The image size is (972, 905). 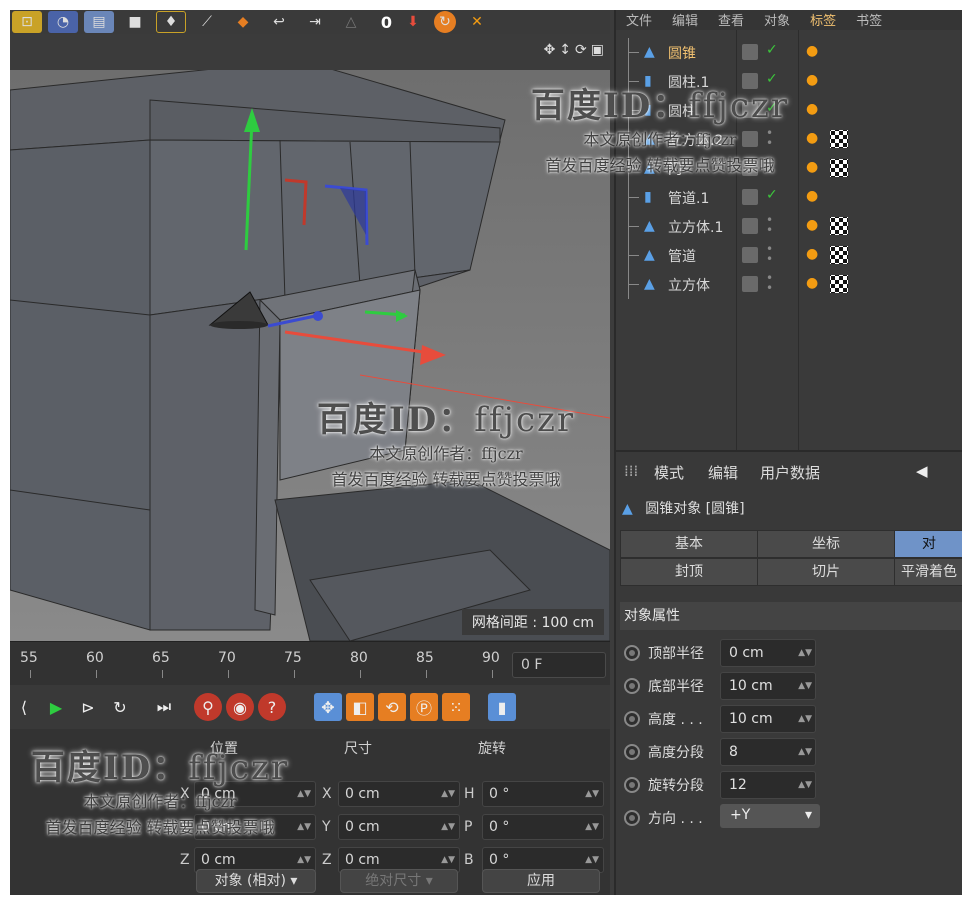 I want to click on object-row: ▲ 管道 • • ●, so click(x=789, y=255).